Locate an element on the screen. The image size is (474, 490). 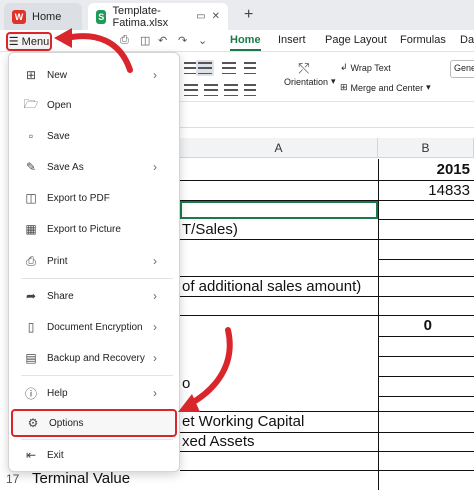
save-as-icon: ✎ is located at coordinates (31, 167).